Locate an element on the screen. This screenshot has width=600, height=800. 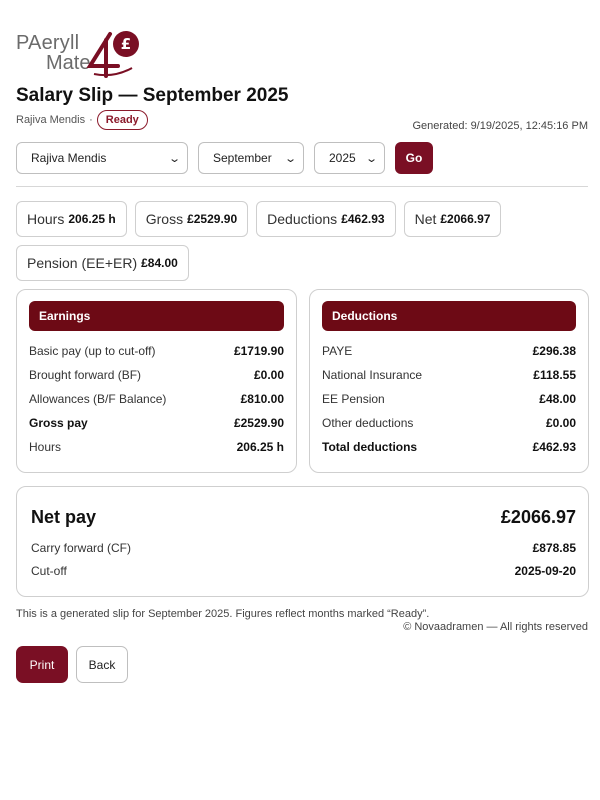
copyright-text: © Novaadramen — All rights reserved is located at coordinates (495, 627).